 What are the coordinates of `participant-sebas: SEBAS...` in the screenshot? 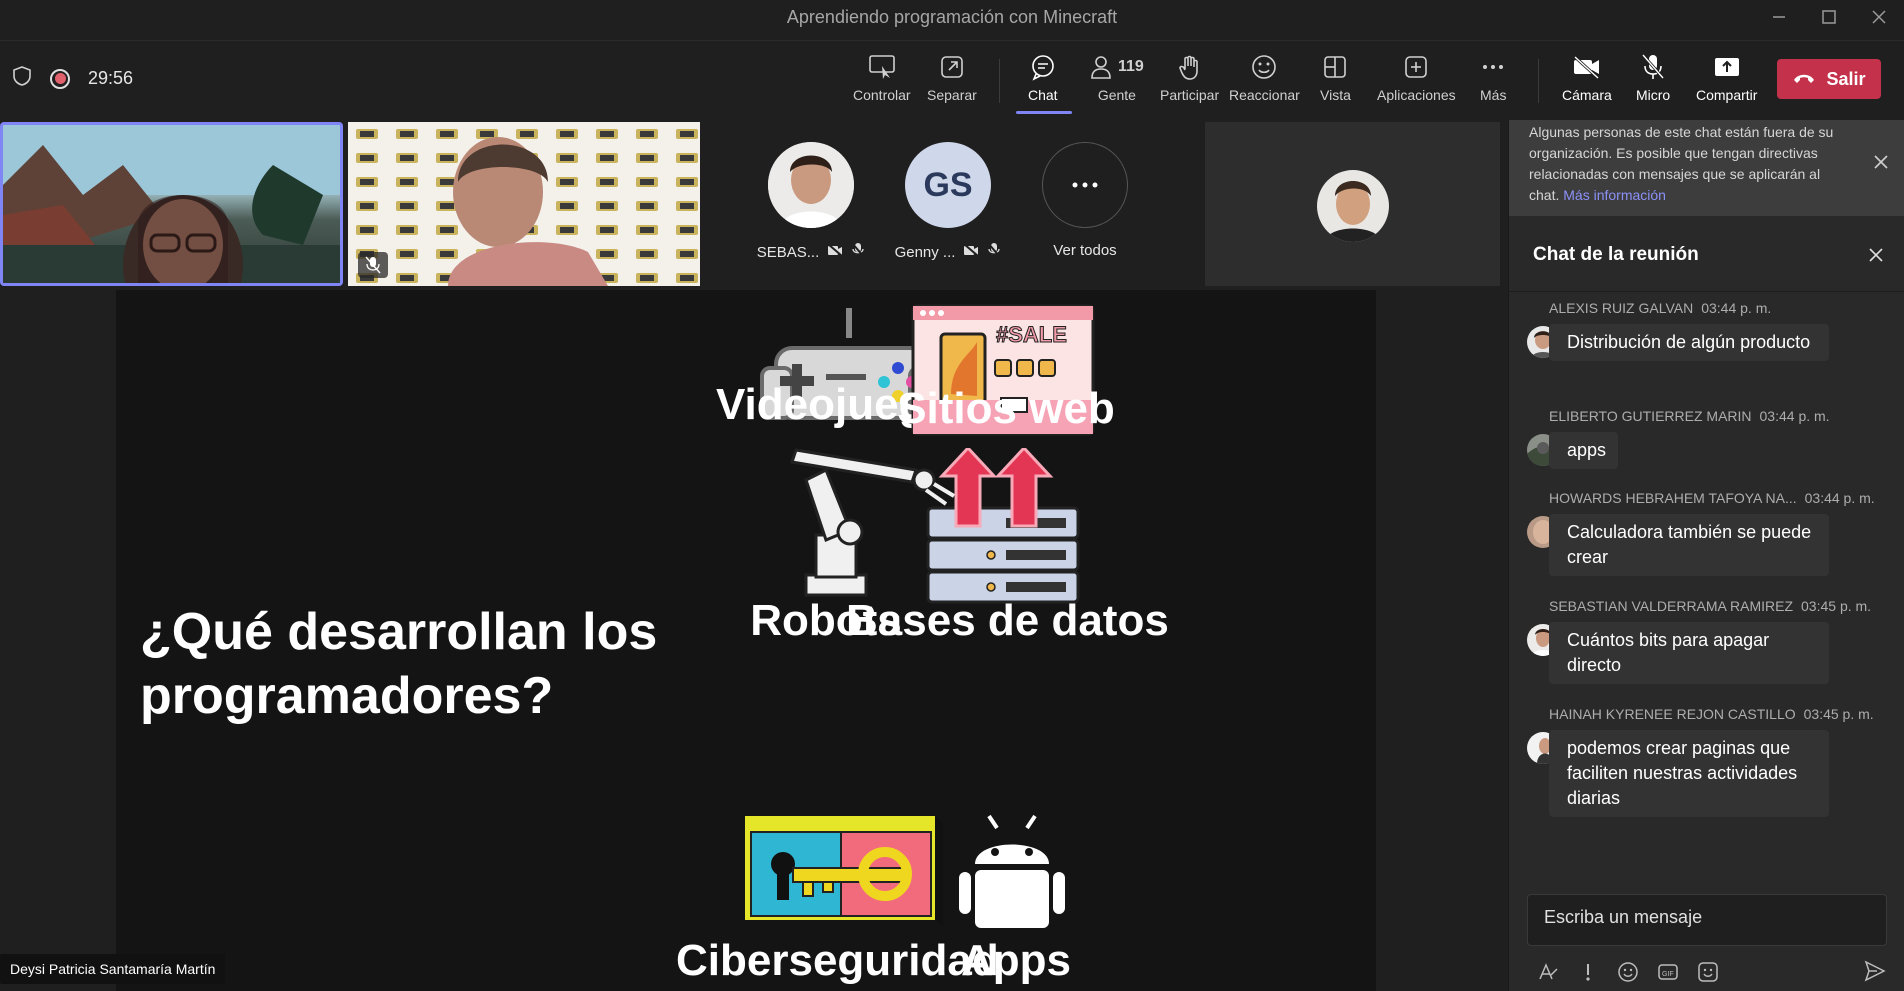 It's located at (811, 202).